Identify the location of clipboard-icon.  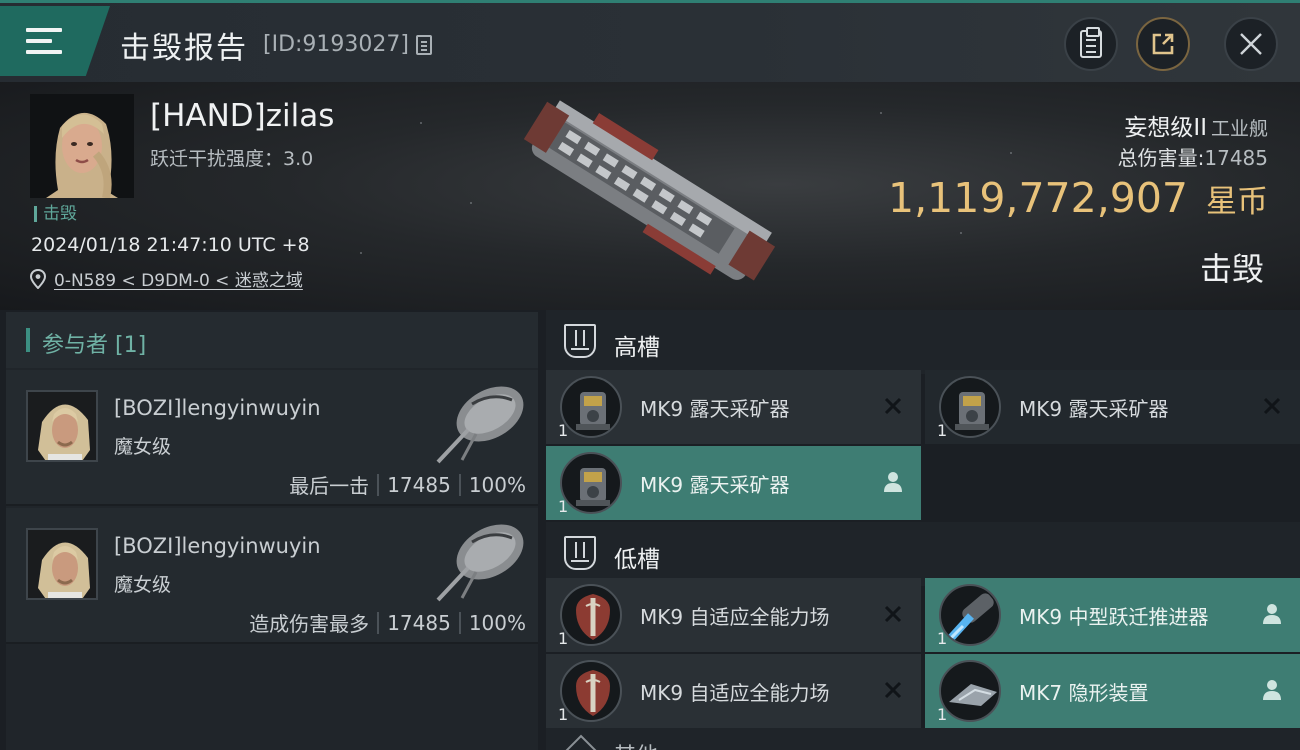
(1091, 42).